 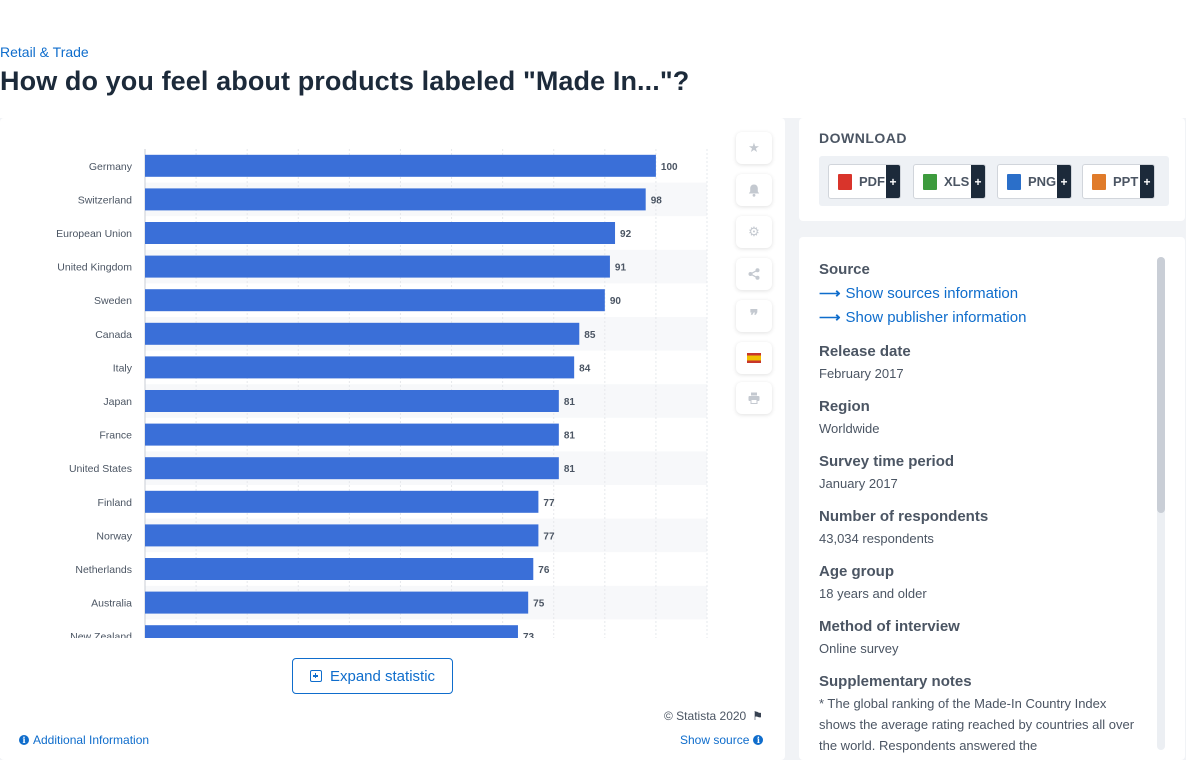 What do you see at coordinates (865, 351) in the screenshot?
I see `release-date-label: Release date` at bounding box center [865, 351].